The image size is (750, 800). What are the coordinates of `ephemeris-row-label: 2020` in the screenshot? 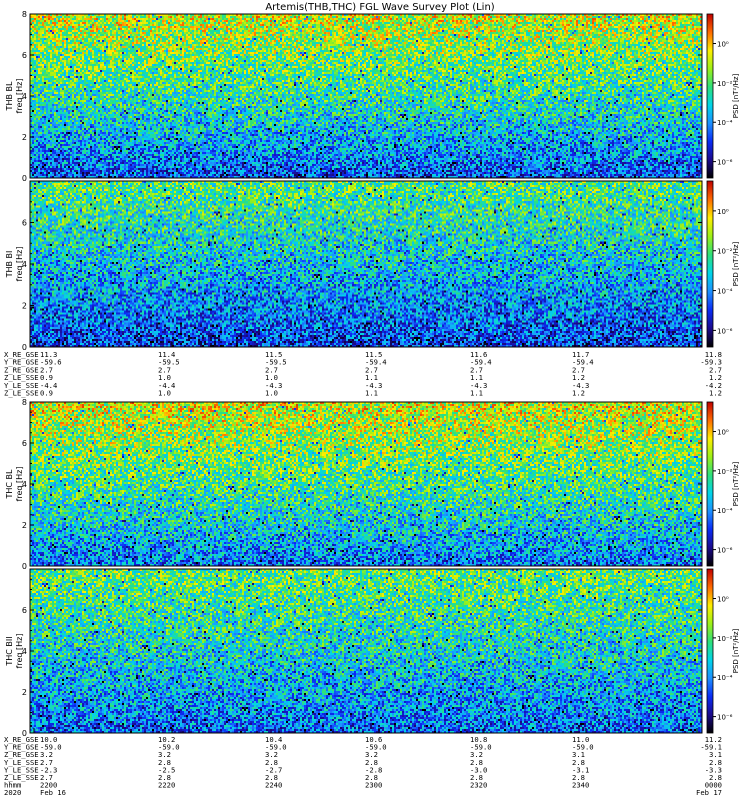 It's located at (12, 792).